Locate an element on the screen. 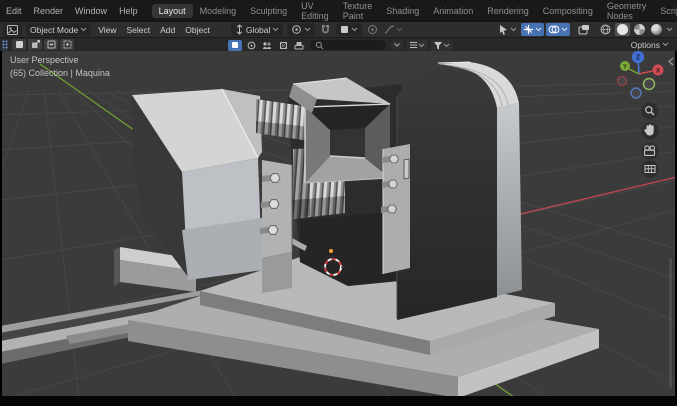 Image resolution: width=677 pixels, height=406 pixels. shading-rendered-button is located at coordinates (656, 29).